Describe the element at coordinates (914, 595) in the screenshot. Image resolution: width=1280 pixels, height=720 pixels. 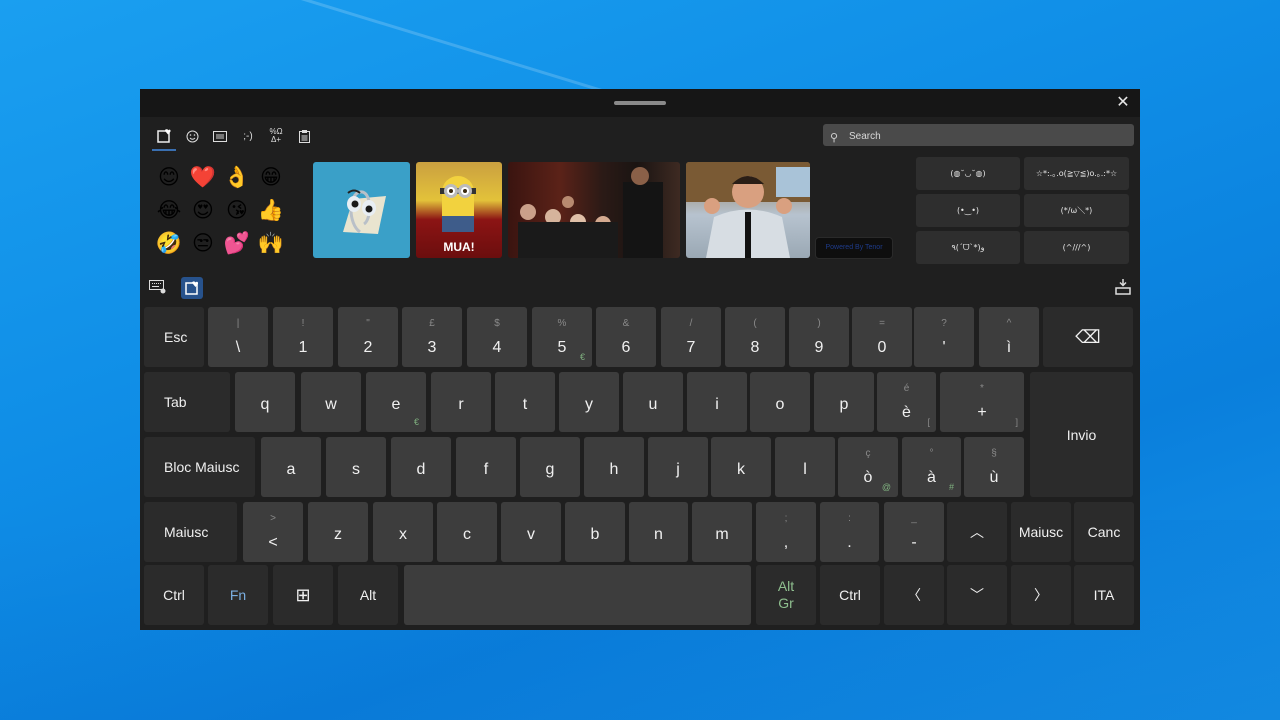
I see `key-left: 〈` at that location.